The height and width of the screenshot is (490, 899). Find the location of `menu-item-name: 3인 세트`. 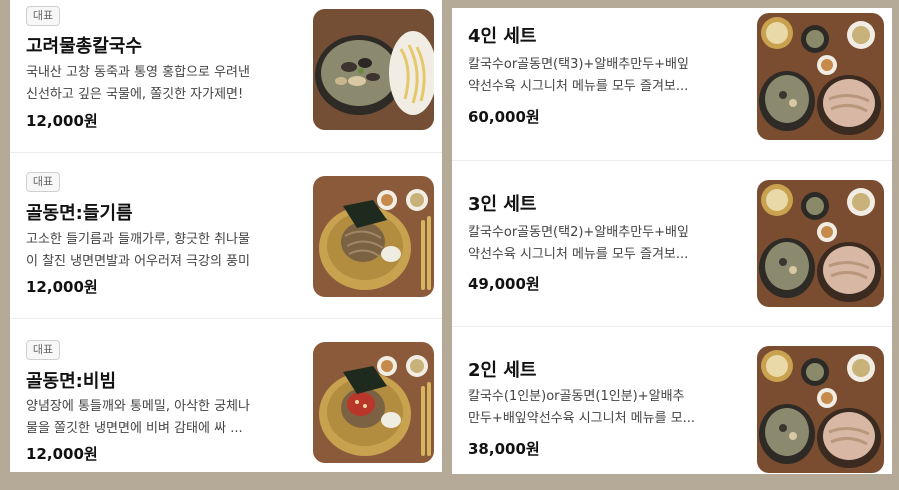

menu-item-name: 3인 세트 is located at coordinates (502, 204).